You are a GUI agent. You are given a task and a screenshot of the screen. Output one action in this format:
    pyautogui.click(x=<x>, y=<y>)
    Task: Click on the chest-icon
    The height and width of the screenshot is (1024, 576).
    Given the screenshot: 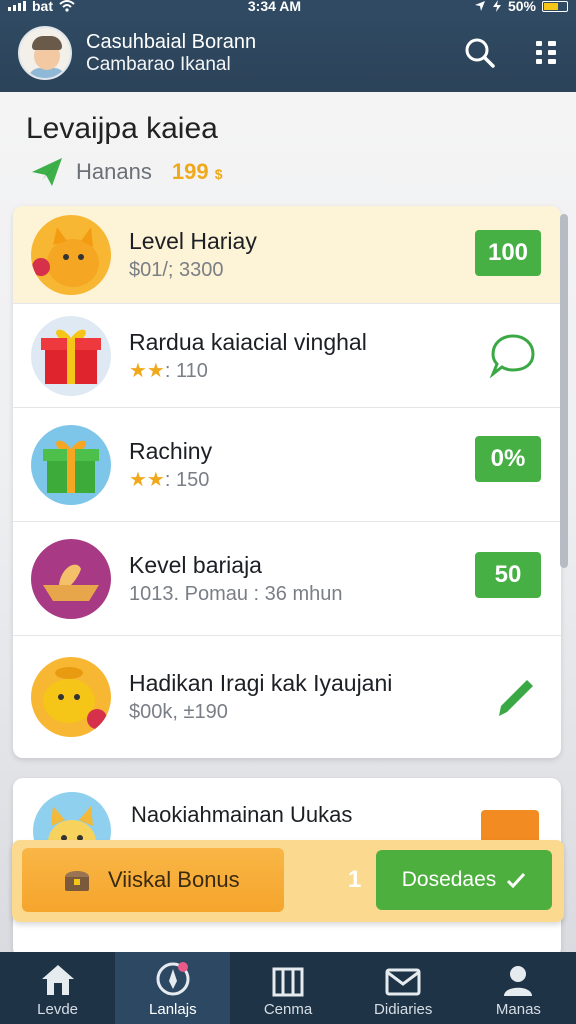 What is the action you would take?
    pyautogui.click(x=77, y=881)
    